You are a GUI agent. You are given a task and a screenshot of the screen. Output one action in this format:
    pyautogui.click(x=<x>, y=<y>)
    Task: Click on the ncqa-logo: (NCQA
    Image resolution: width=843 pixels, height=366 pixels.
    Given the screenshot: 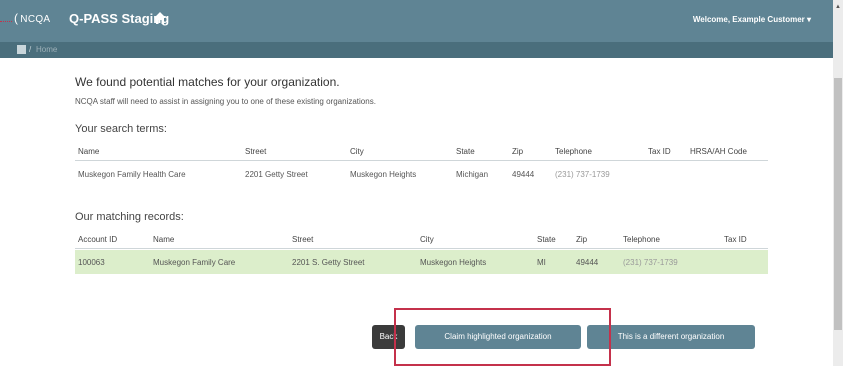 What is the action you would take?
    pyautogui.click(x=32, y=18)
    